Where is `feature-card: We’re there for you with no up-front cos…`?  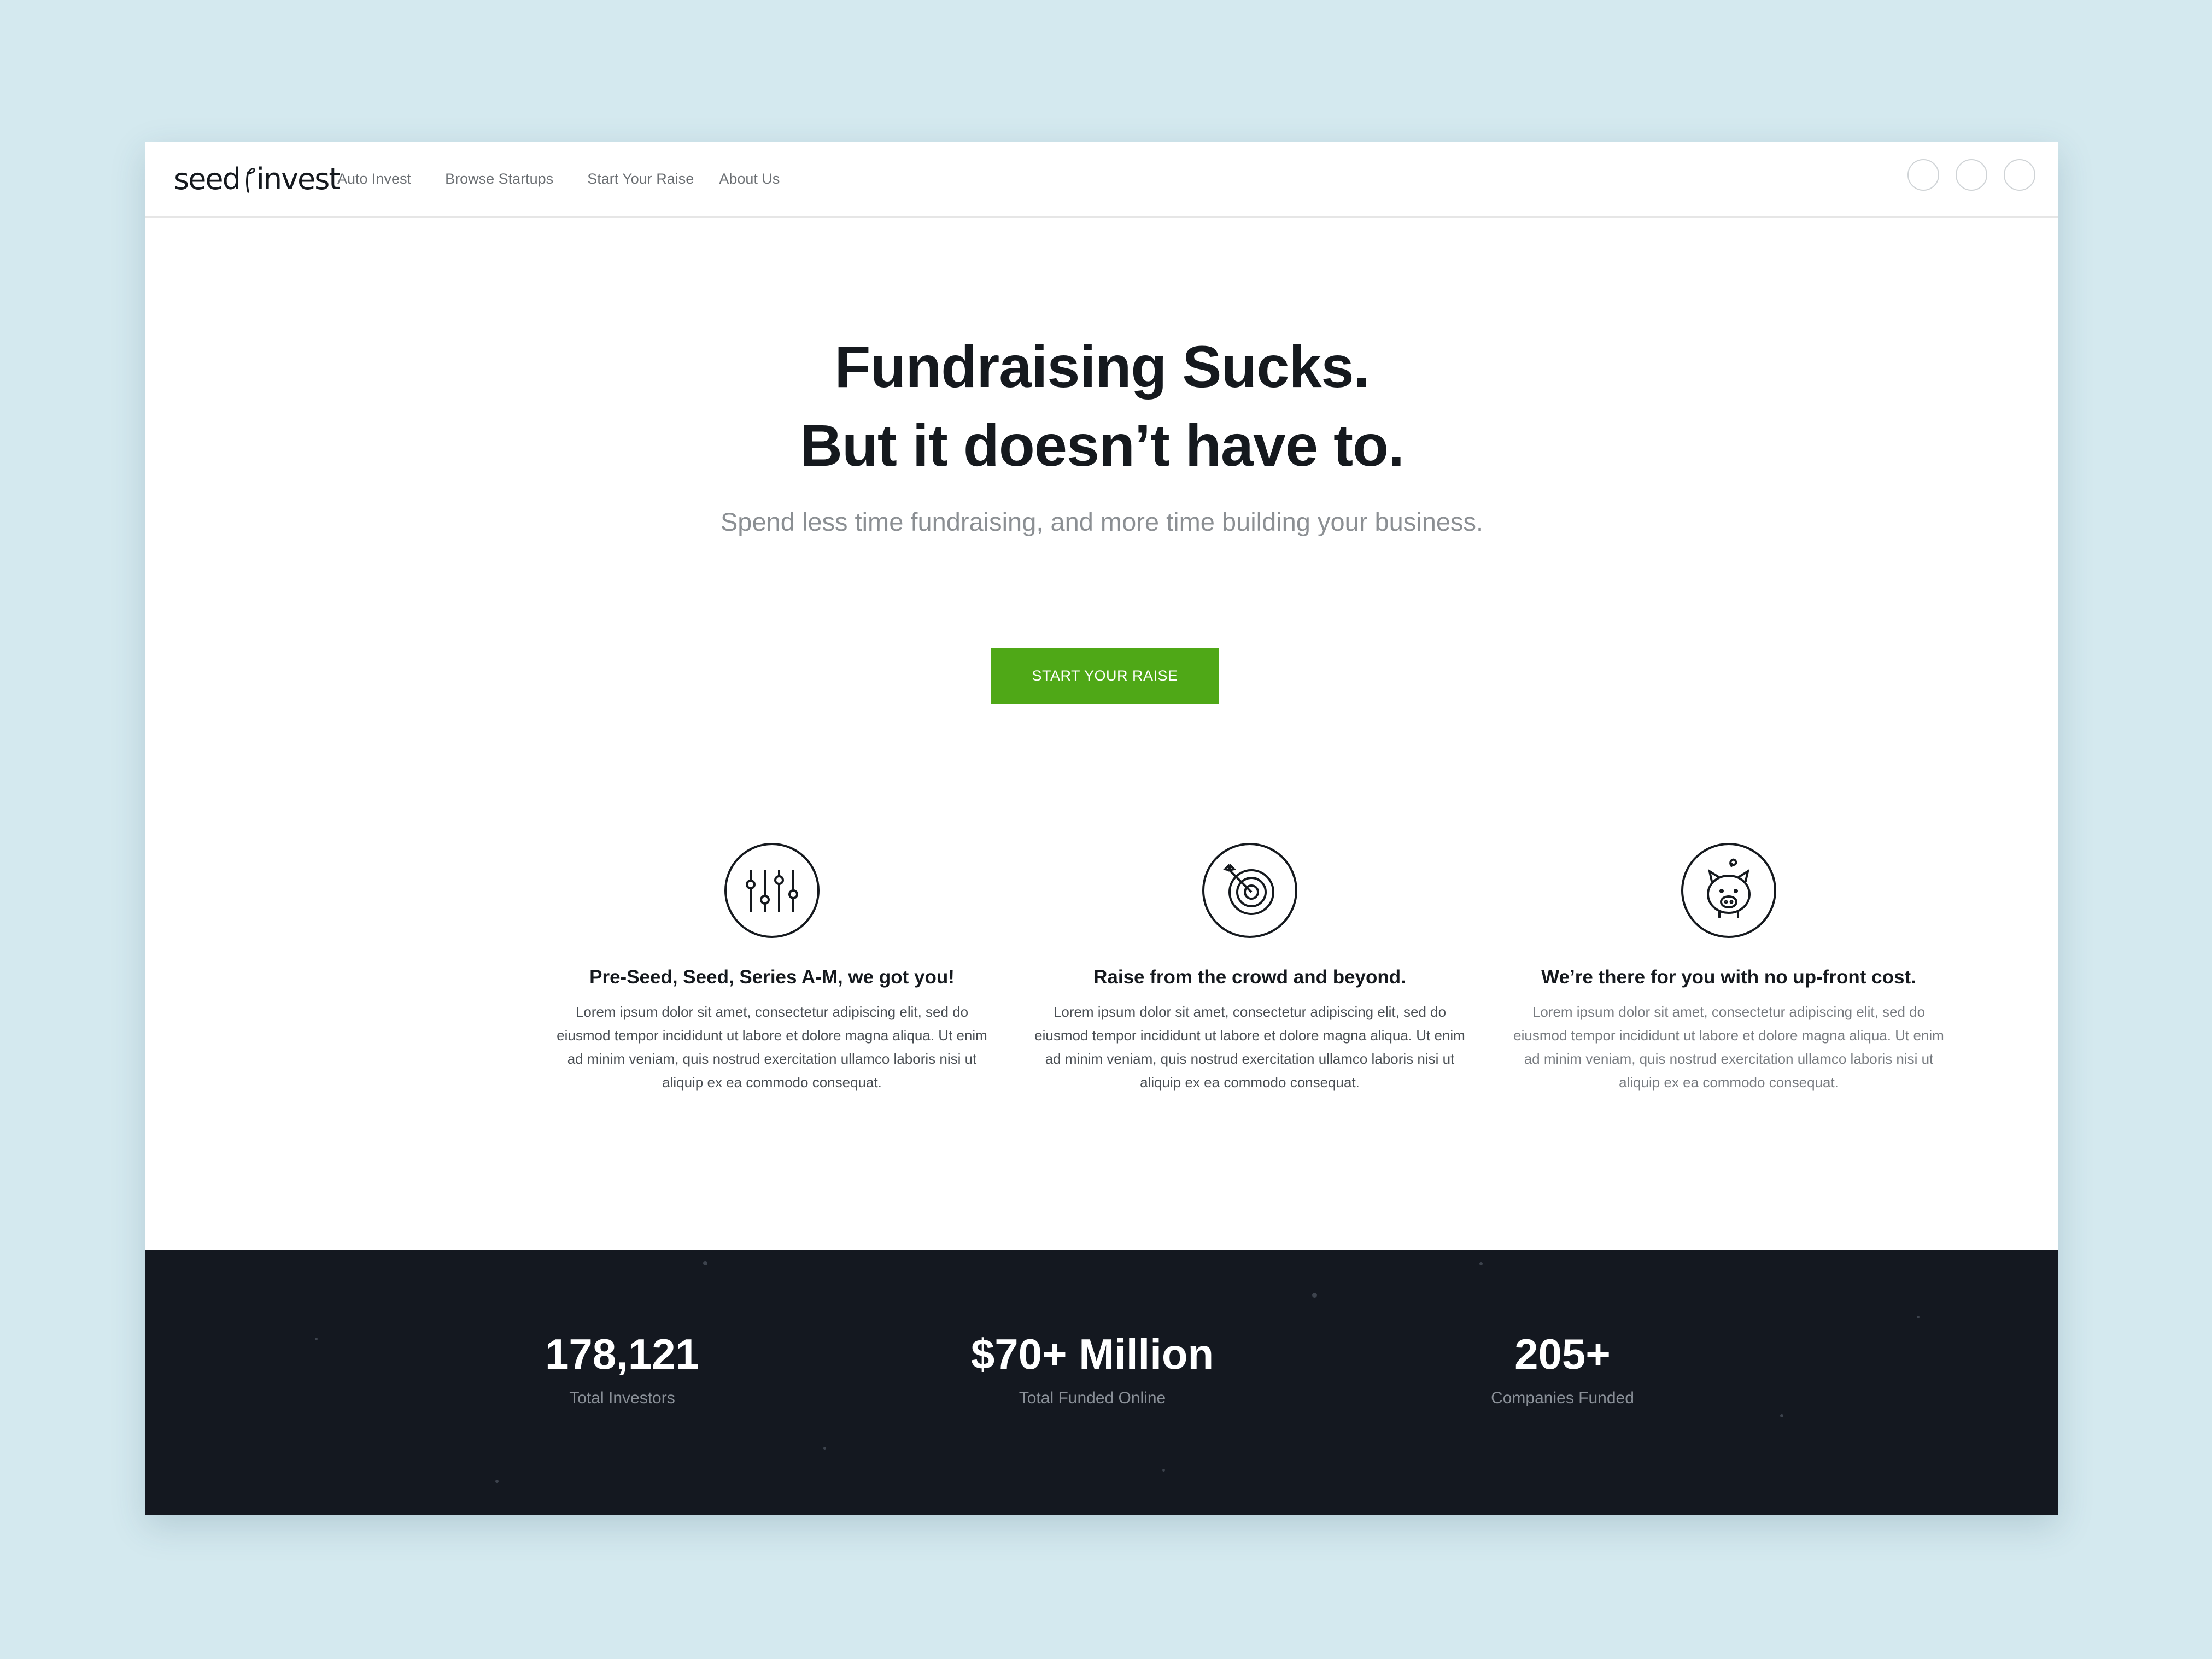
feature-card: We’re there for you with no up-front cos… is located at coordinates (1729, 968).